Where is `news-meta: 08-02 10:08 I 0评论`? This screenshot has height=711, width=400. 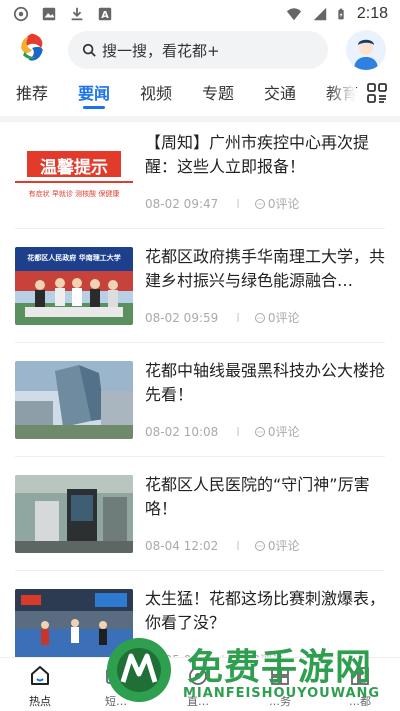 news-meta: 08-02 10:08 I 0评论 is located at coordinates (265, 431).